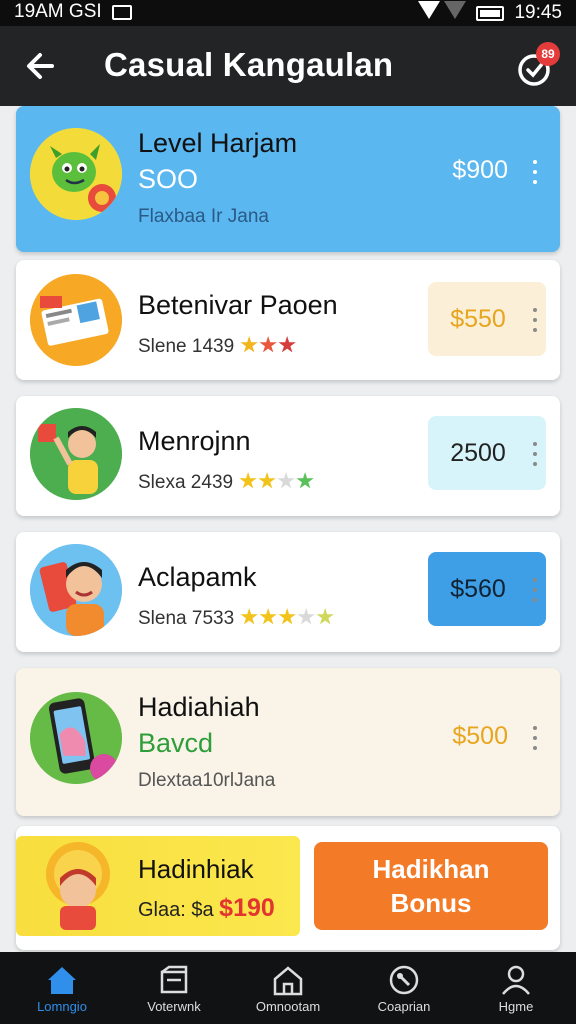 The width and height of the screenshot is (576, 1024). What do you see at coordinates (186, 346) in the screenshot?
I see `card-meta-text: Slene 1439` at bounding box center [186, 346].